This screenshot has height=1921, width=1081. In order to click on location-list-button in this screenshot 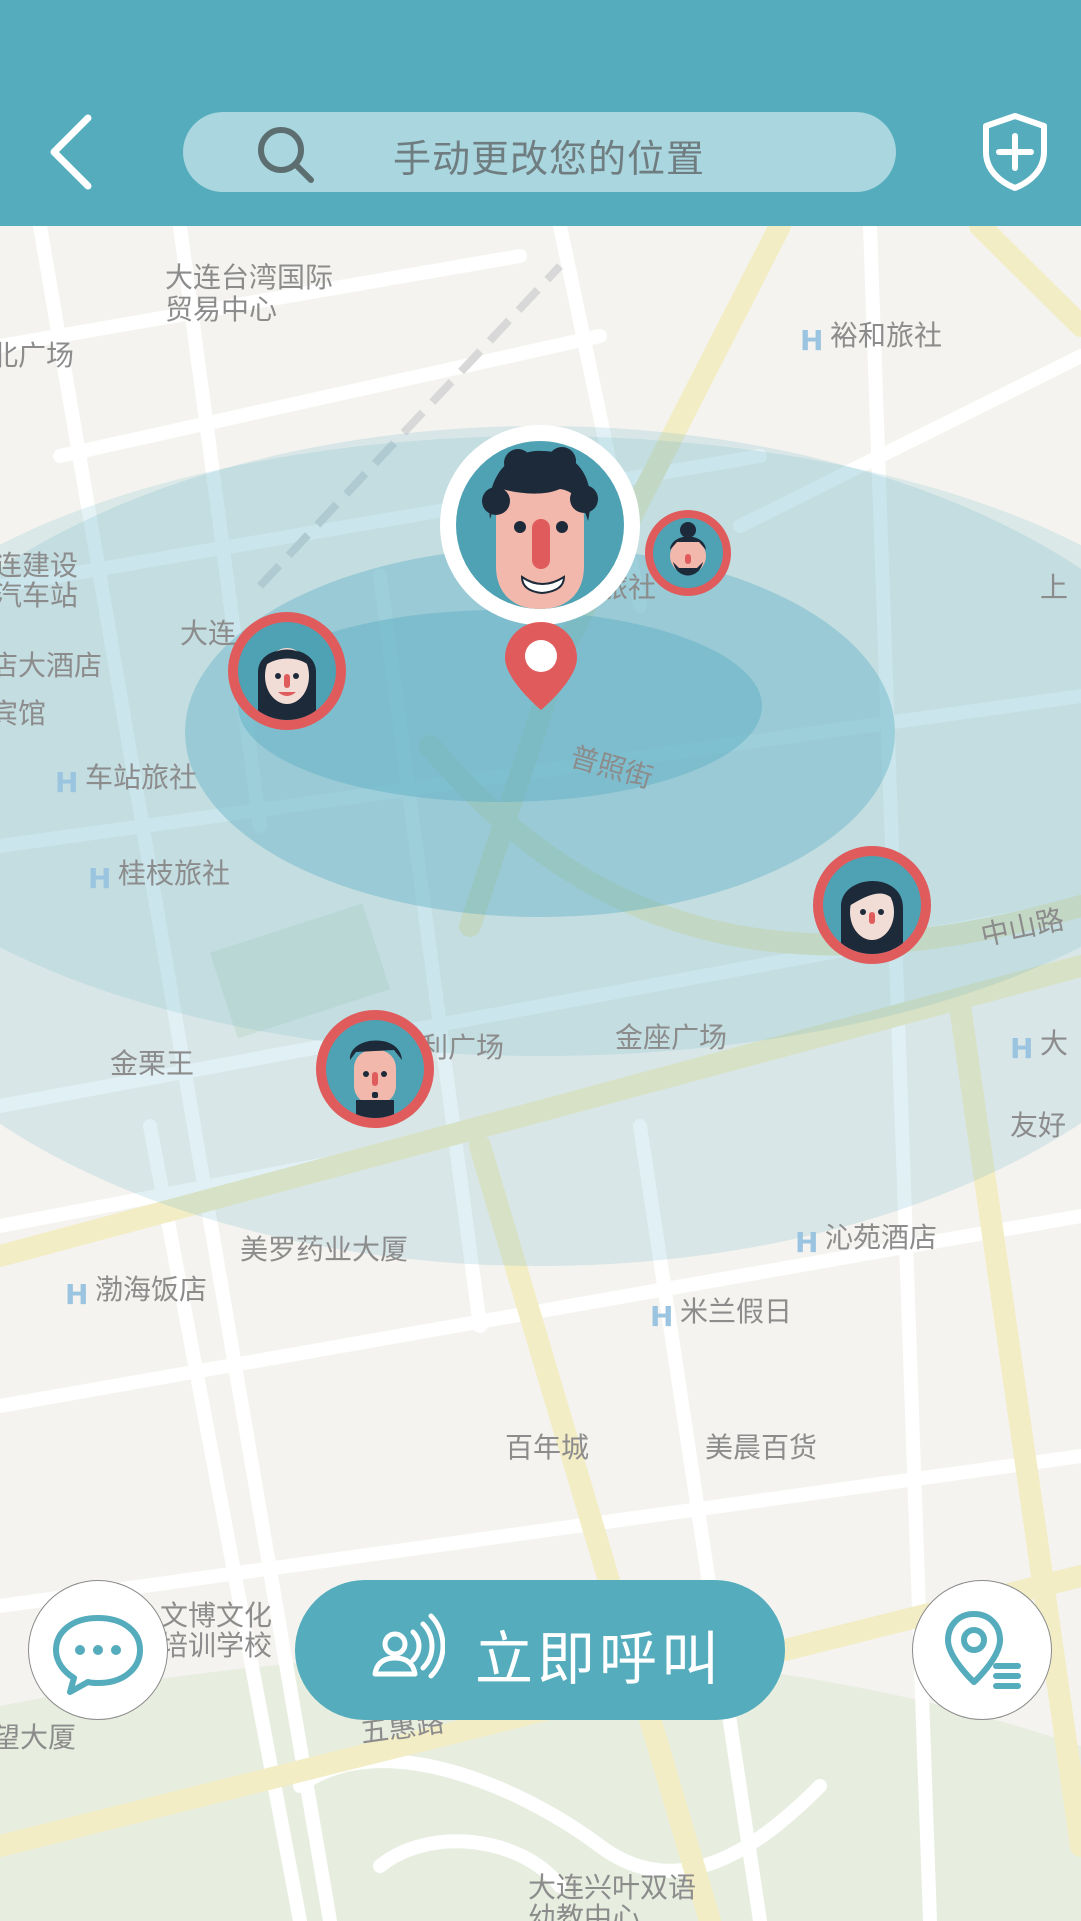, I will do `click(982, 1650)`.